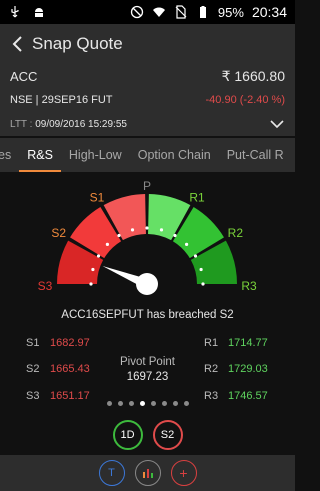 Image resolution: width=320 pixels, height=491 pixels. I want to click on last-traded-time: LTT : 09/09/2016 15:29:55, so click(68, 124).